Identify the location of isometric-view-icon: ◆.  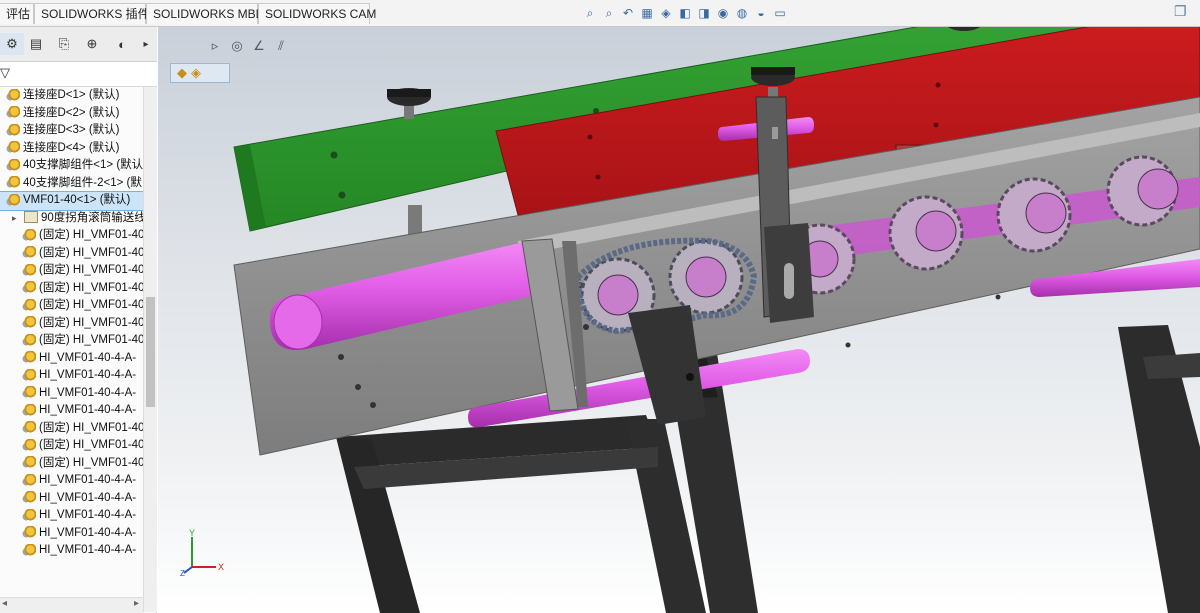
(182, 73).